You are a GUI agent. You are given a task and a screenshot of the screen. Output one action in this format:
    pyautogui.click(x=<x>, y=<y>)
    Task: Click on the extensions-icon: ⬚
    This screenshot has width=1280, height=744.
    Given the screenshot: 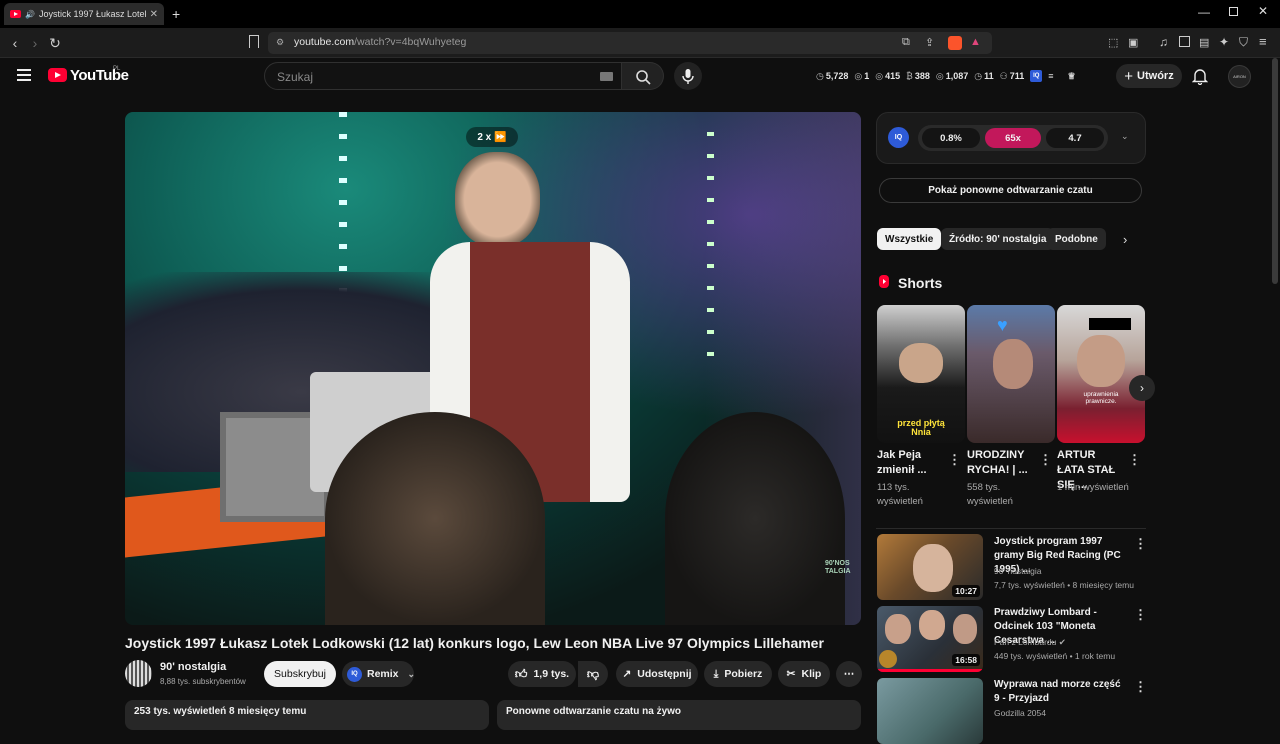 What is the action you would take?
    pyautogui.click(x=1113, y=42)
    